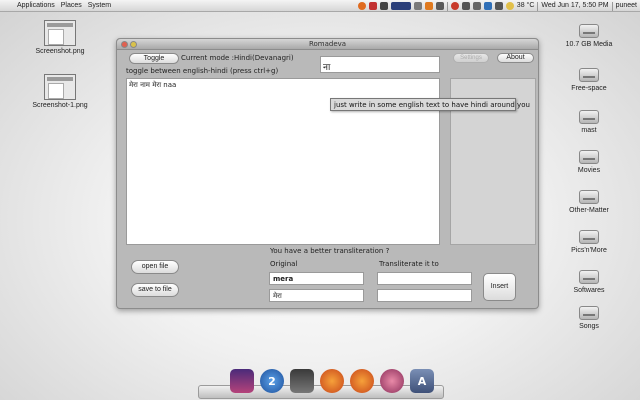  I want to click on menu-places: Places, so click(71, 6).